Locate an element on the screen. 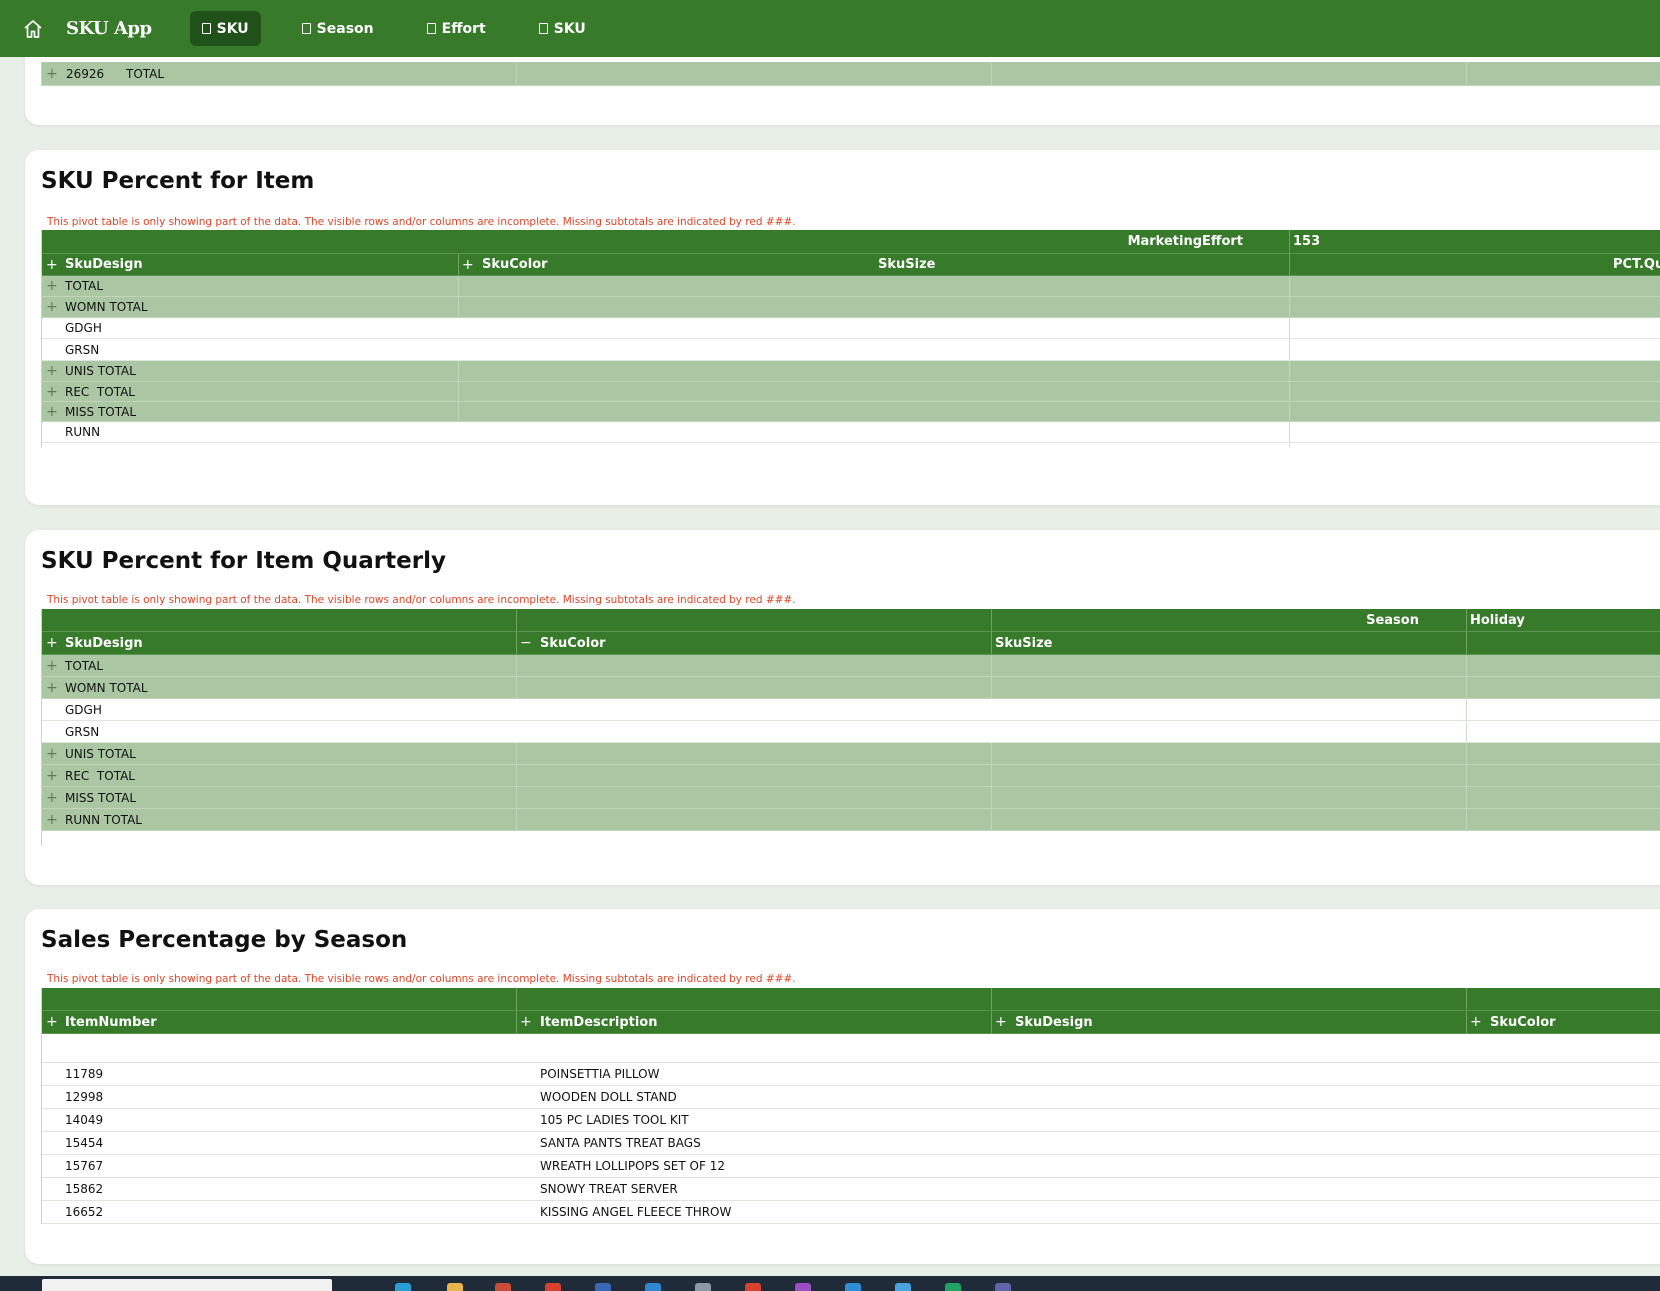 The height and width of the screenshot is (1291, 1660). nav-tab-3: Effort is located at coordinates (456, 28).